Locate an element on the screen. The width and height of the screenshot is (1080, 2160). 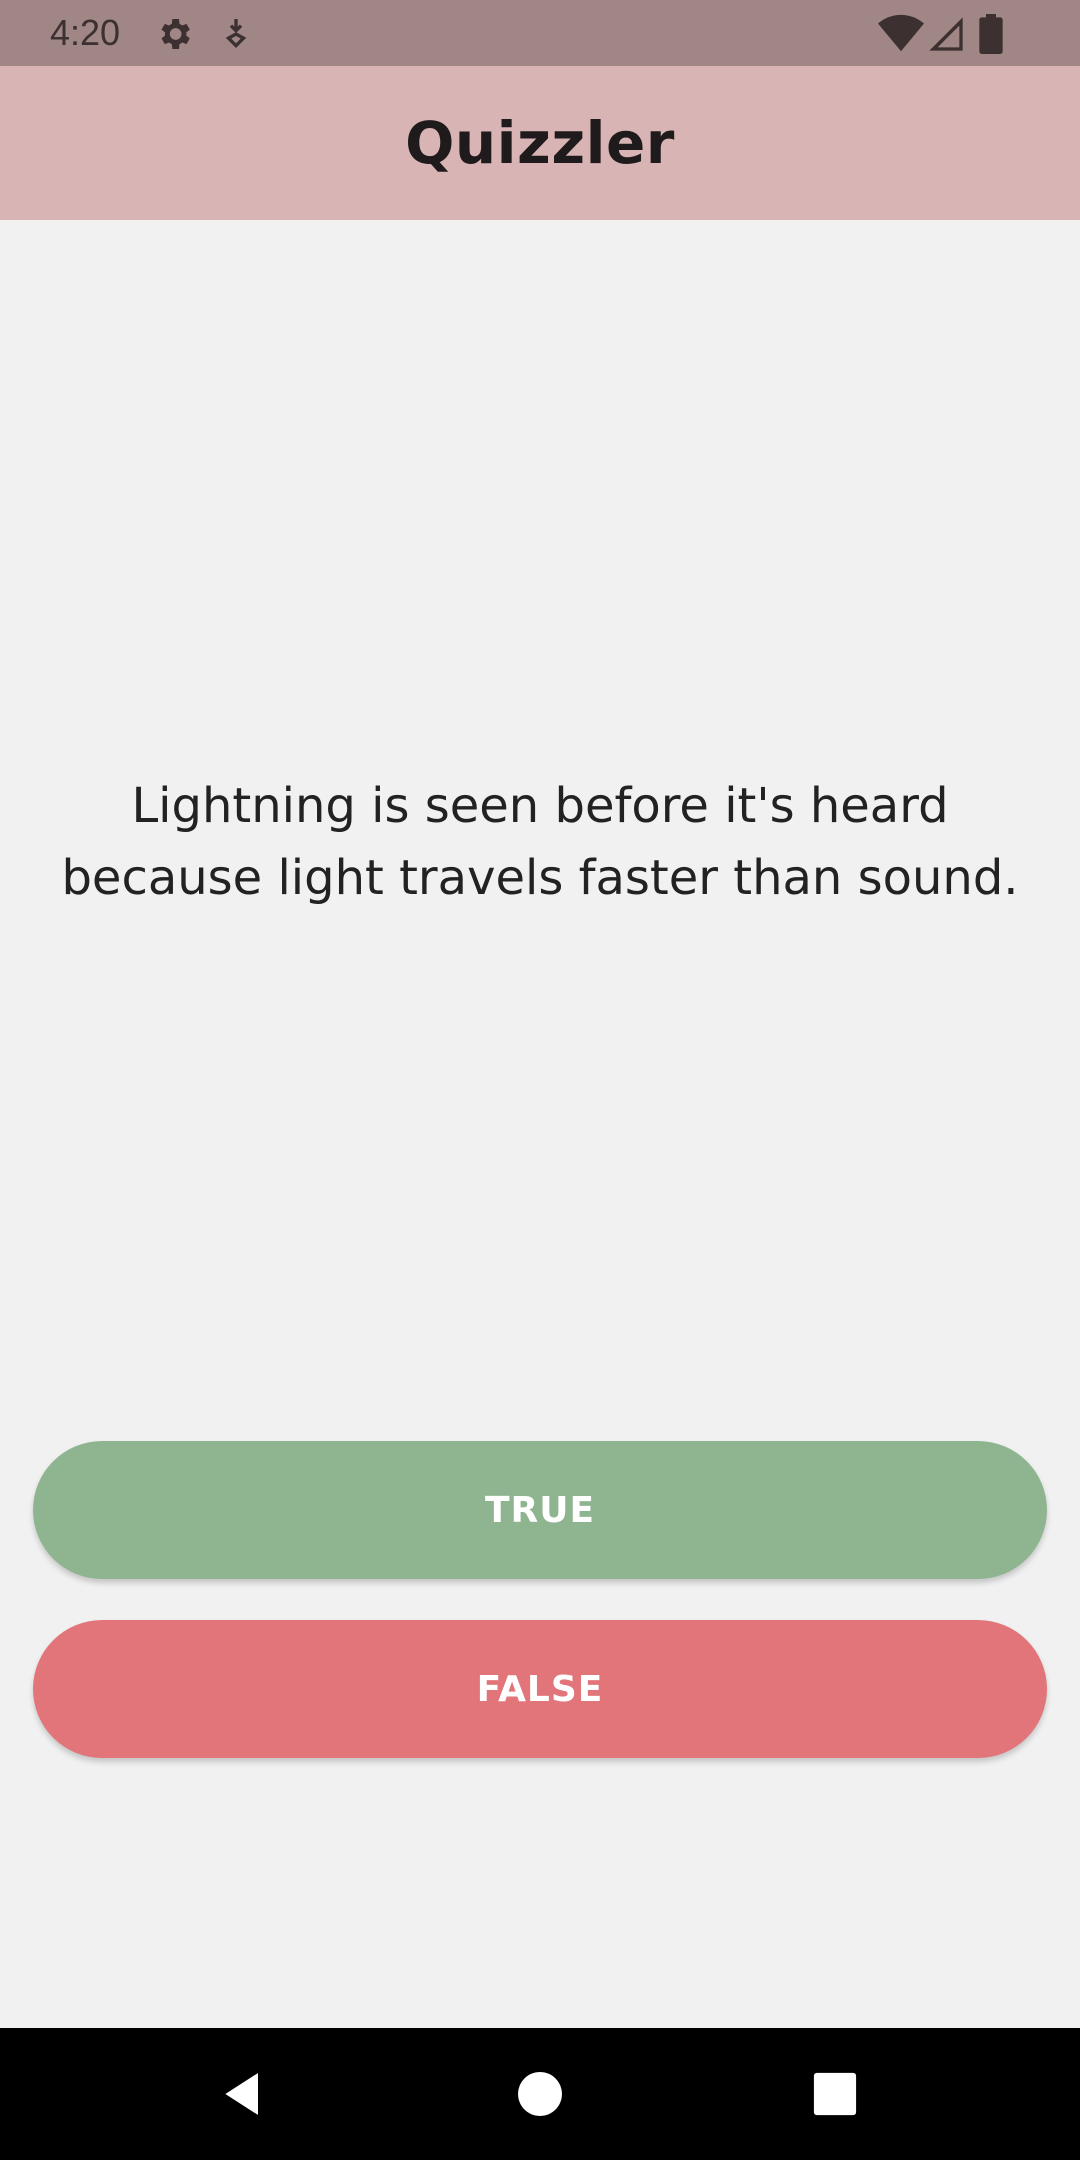
app-title: Quizzler is located at coordinates (540, 143).